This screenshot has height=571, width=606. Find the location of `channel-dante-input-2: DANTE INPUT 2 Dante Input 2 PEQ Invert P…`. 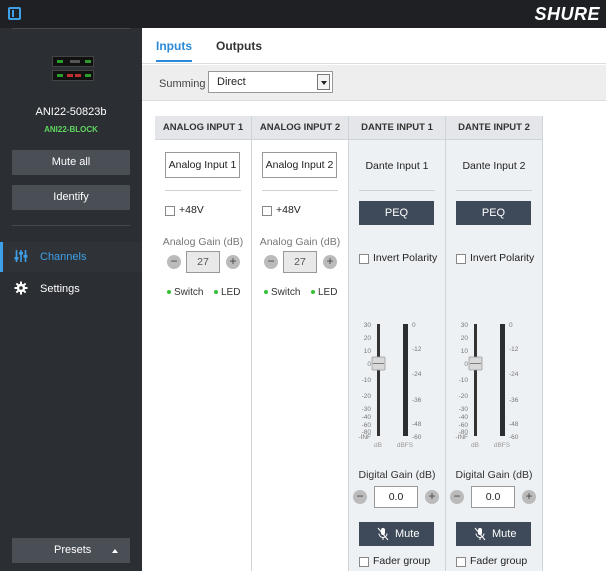

channel-dante-input-2: DANTE INPUT 2 Dante Input 2 PEQ Invert P… is located at coordinates (494, 343).